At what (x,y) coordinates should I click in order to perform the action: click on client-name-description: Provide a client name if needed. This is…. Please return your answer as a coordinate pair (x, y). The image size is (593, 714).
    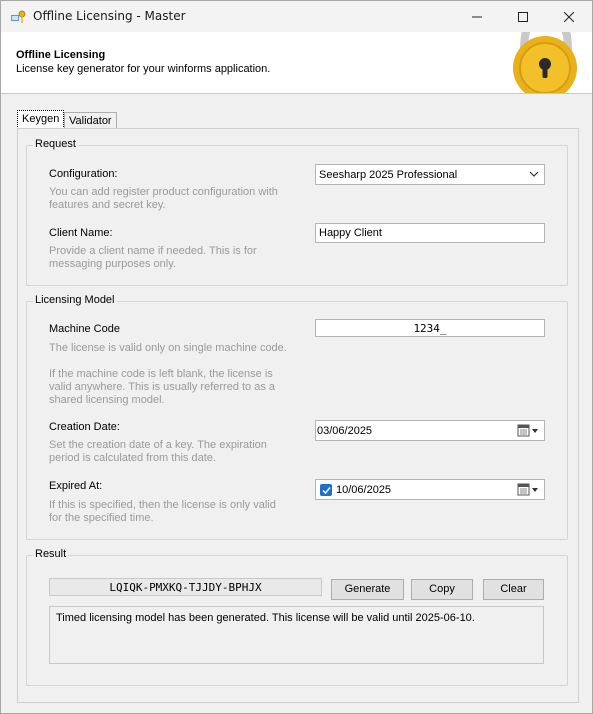
    Looking at the image, I should click on (153, 257).